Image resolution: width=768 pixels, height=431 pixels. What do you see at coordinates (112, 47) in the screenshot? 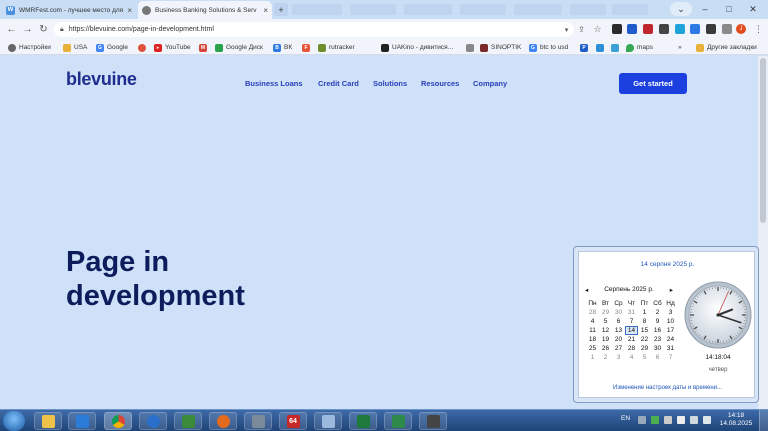
I see `bookmark-google: G Google` at bounding box center [112, 47].